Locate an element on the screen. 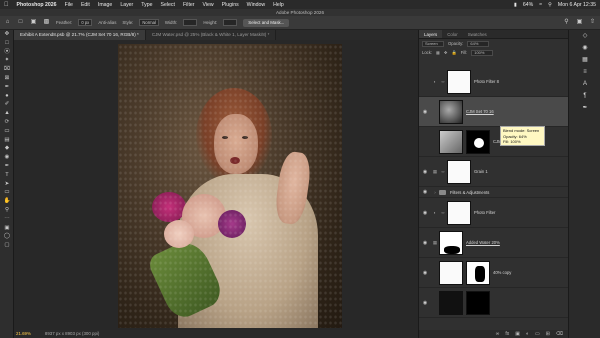  menu-layer: Layer is located at coordinates (126, 5).